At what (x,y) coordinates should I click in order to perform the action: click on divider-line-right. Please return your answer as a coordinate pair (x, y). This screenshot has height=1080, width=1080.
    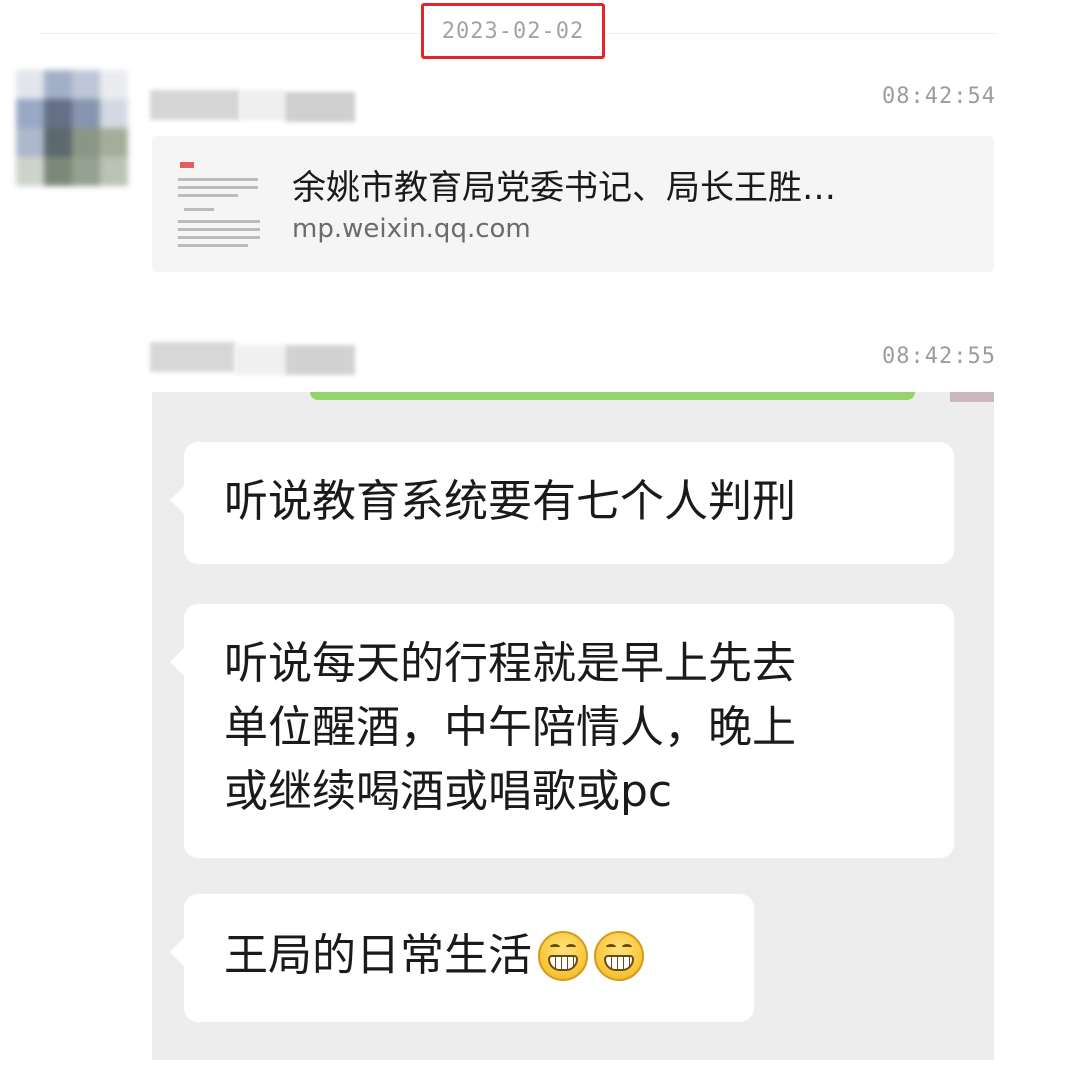
    Looking at the image, I should click on (801, 33).